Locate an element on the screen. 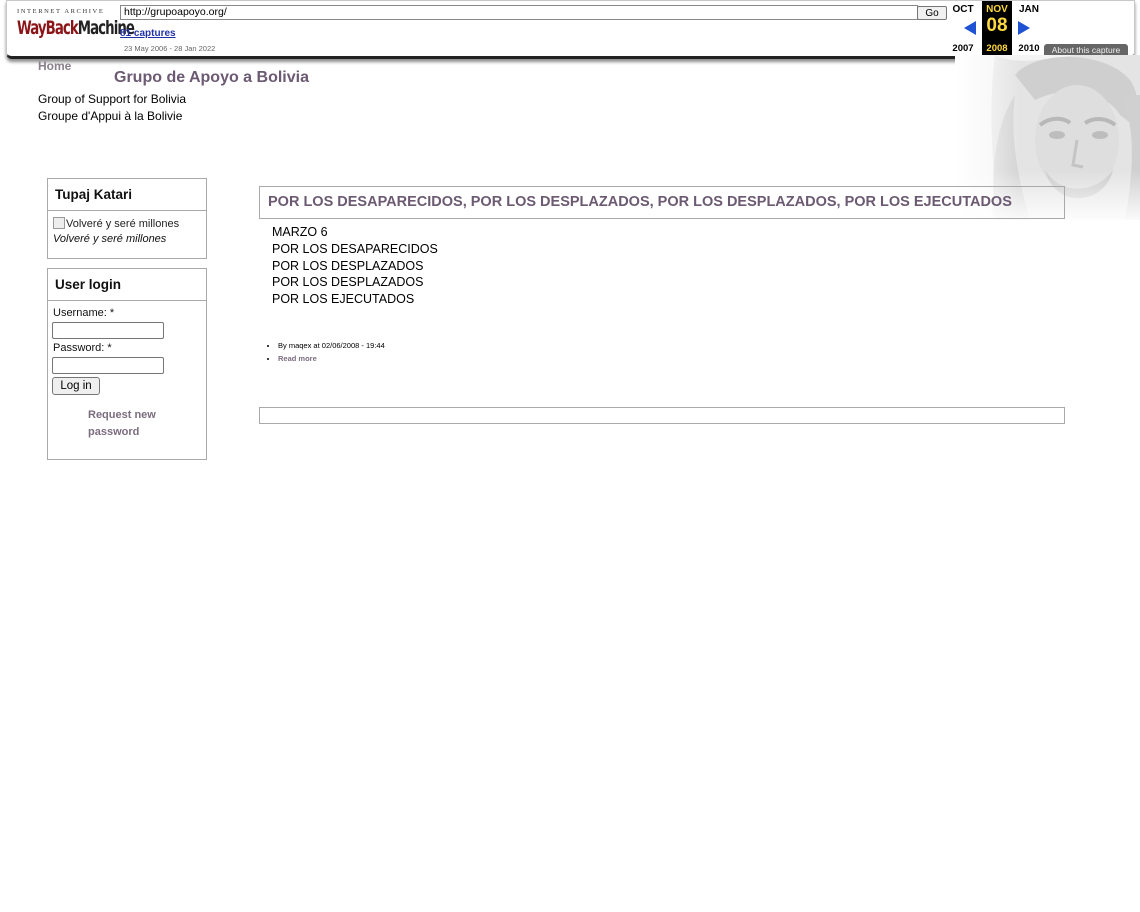  katari-caption: Volveré y seré millones is located at coordinates (110, 239).